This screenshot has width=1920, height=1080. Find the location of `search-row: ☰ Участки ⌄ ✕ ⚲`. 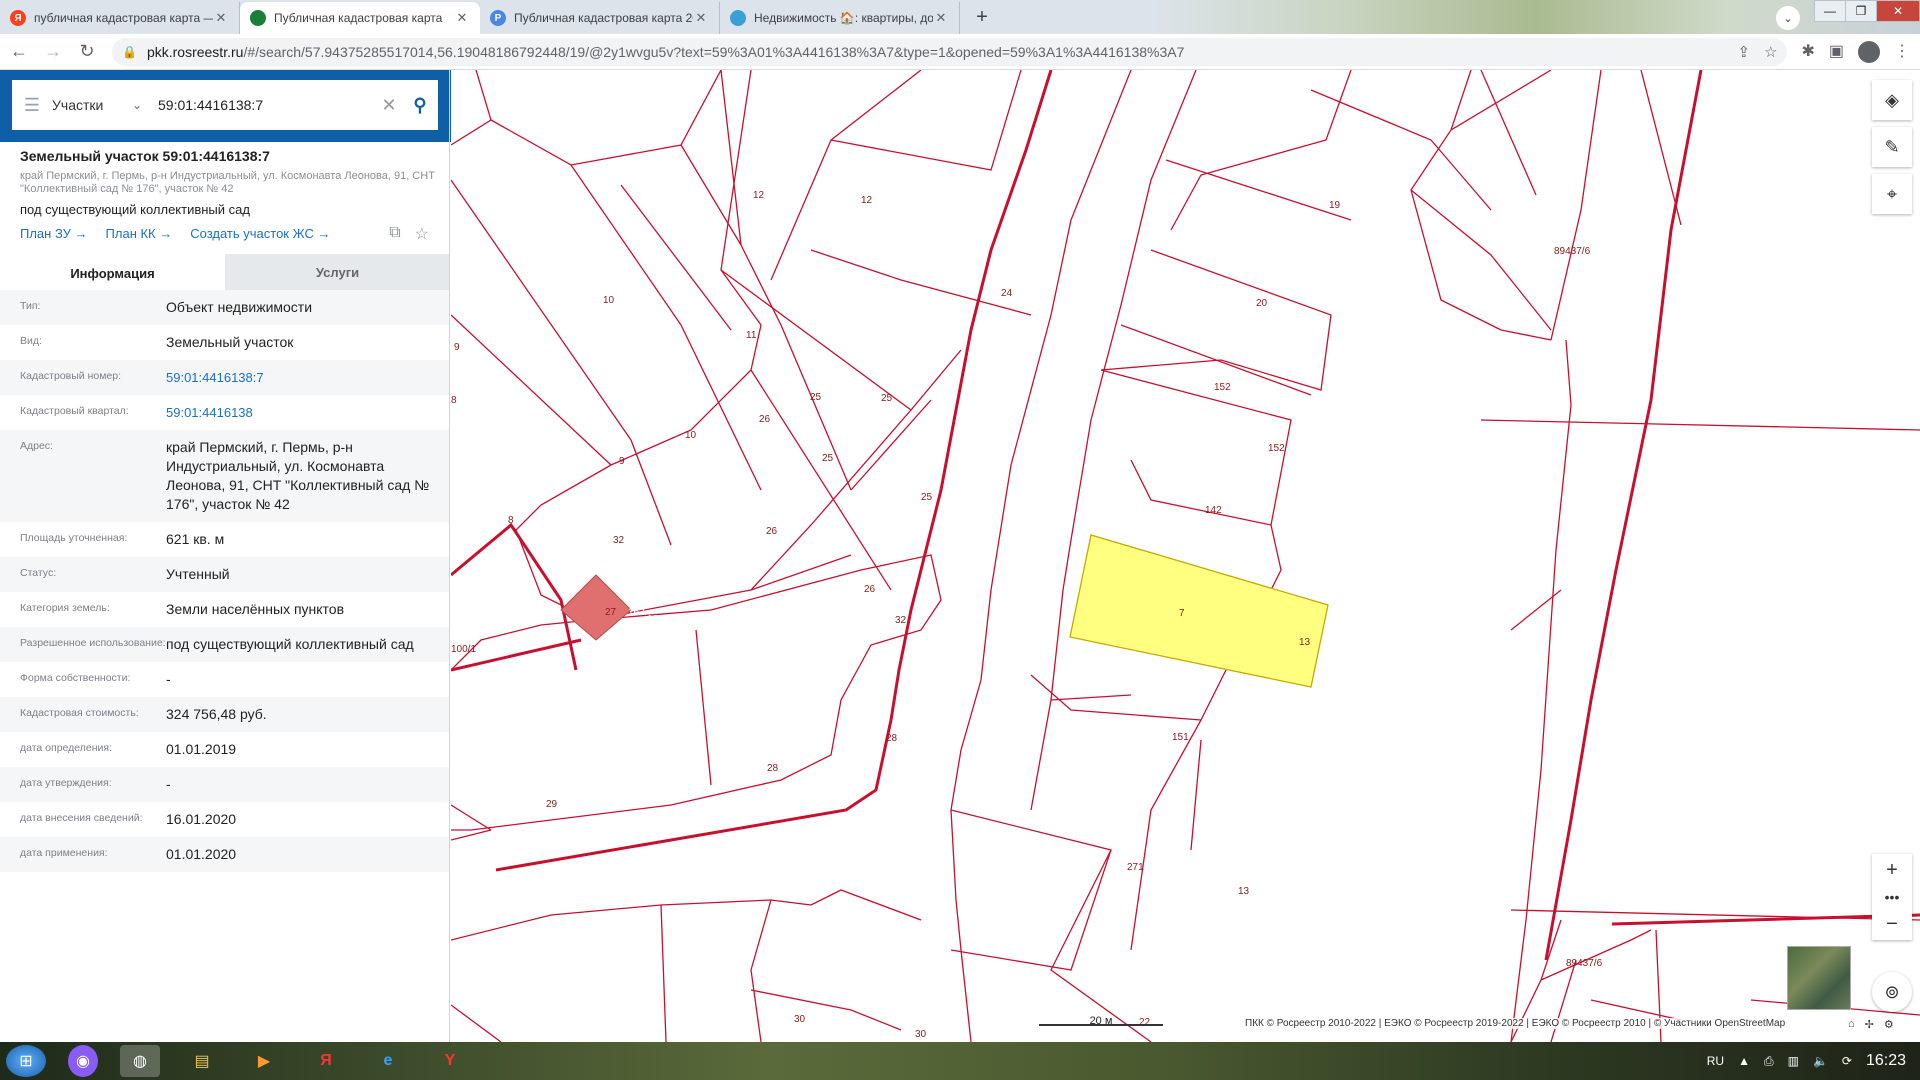

search-row: ☰ Участки ⌄ ✕ ⚲ is located at coordinates (224, 106).